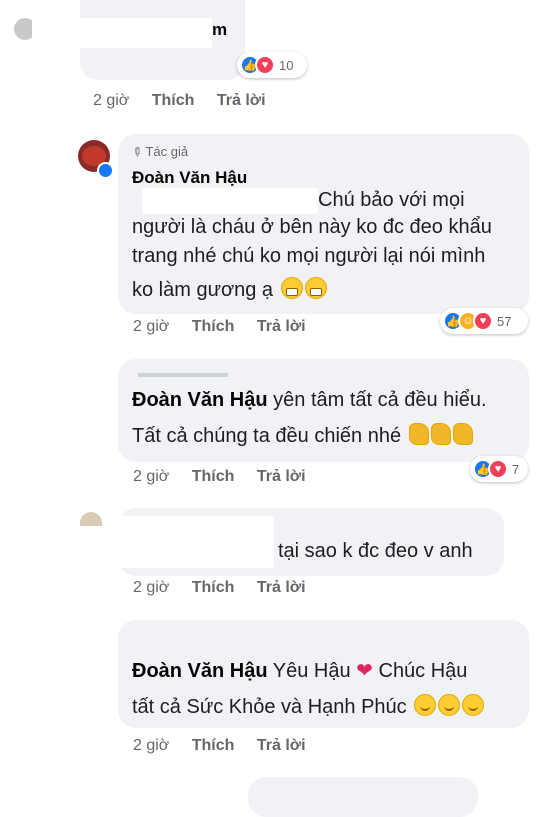 This screenshot has width=550, height=817. I want to click on comment-actions-5: 2 giờ Thích Trả lời, so click(219, 746).